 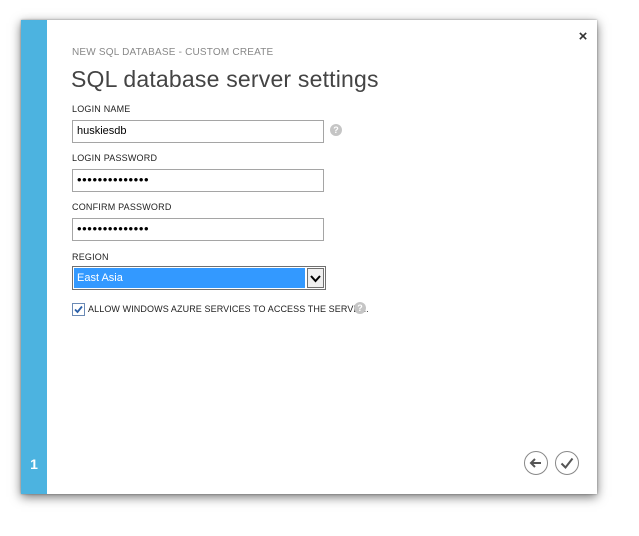 I want to click on login-name-label: LOGIN NAME, so click(x=101, y=109).